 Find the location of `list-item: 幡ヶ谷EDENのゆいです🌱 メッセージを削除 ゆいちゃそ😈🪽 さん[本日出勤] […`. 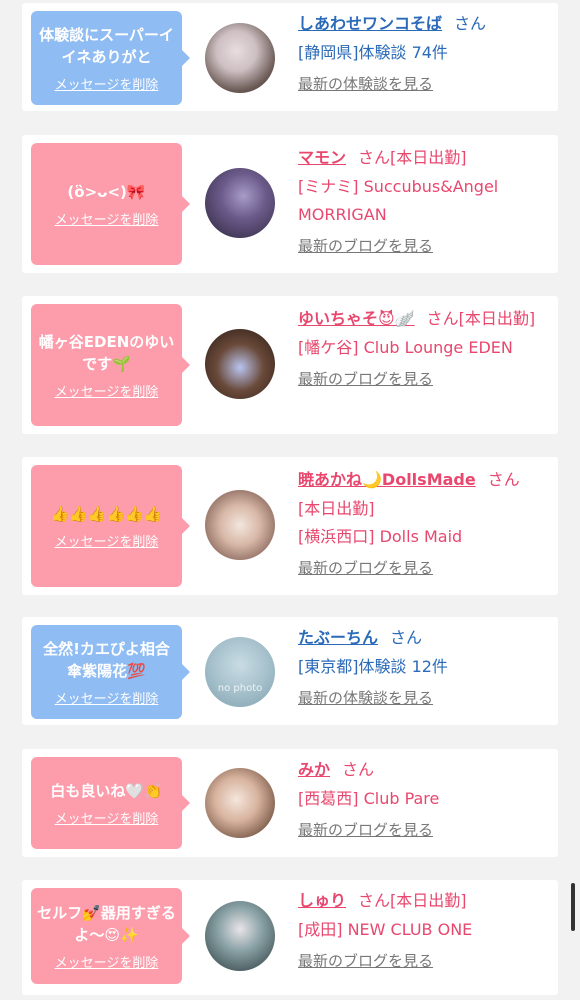

list-item: 幡ヶ谷EDENのゆいです🌱 メッセージを削除 ゆいちゃそ😈🪽 さん[本日出勤] [… is located at coordinates (290, 365).